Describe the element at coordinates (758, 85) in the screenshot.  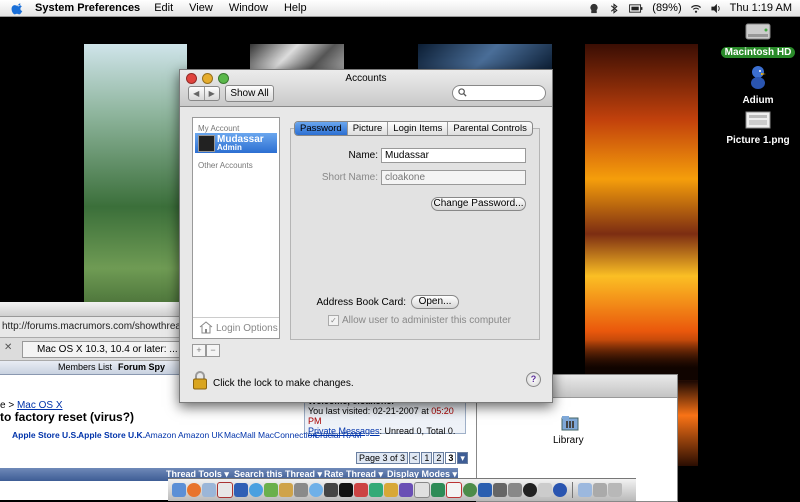
I see `desktop-icon-adium: Adium` at that location.